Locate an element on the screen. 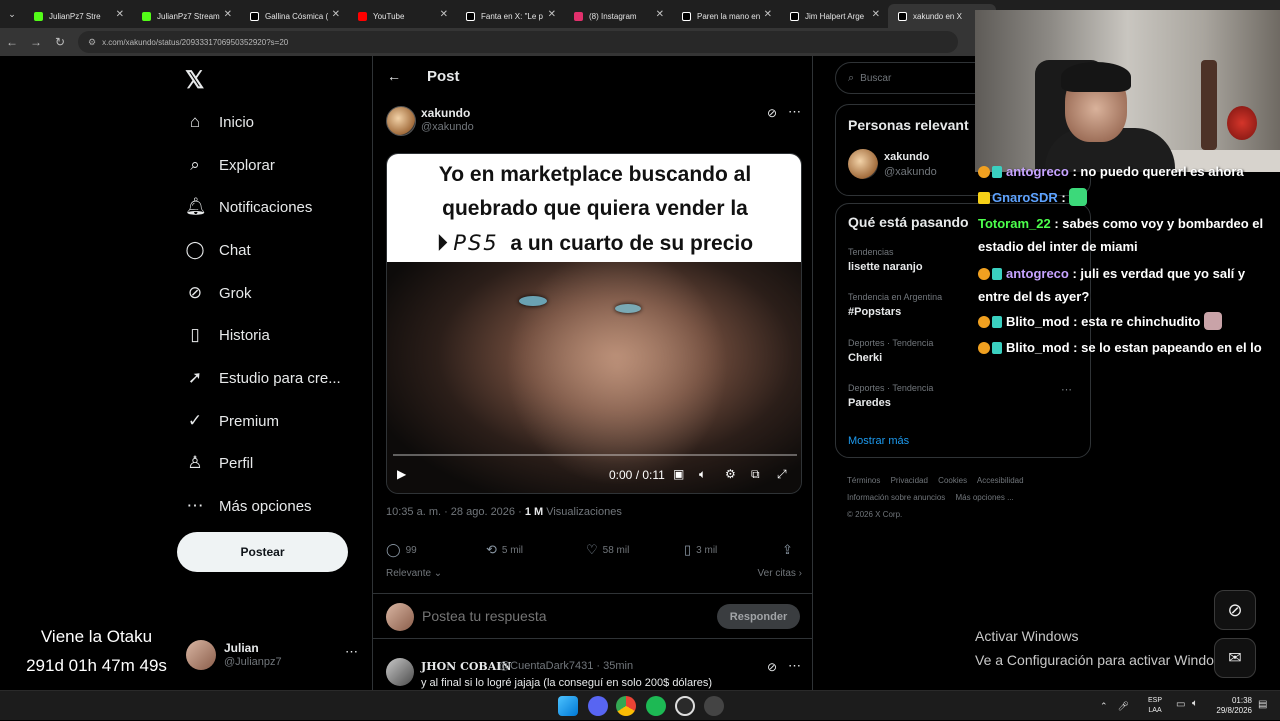 Image resolution: width=1280 pixels, height=721 pixels. reload-icon: ↻ is located at coordinates (60, 42).